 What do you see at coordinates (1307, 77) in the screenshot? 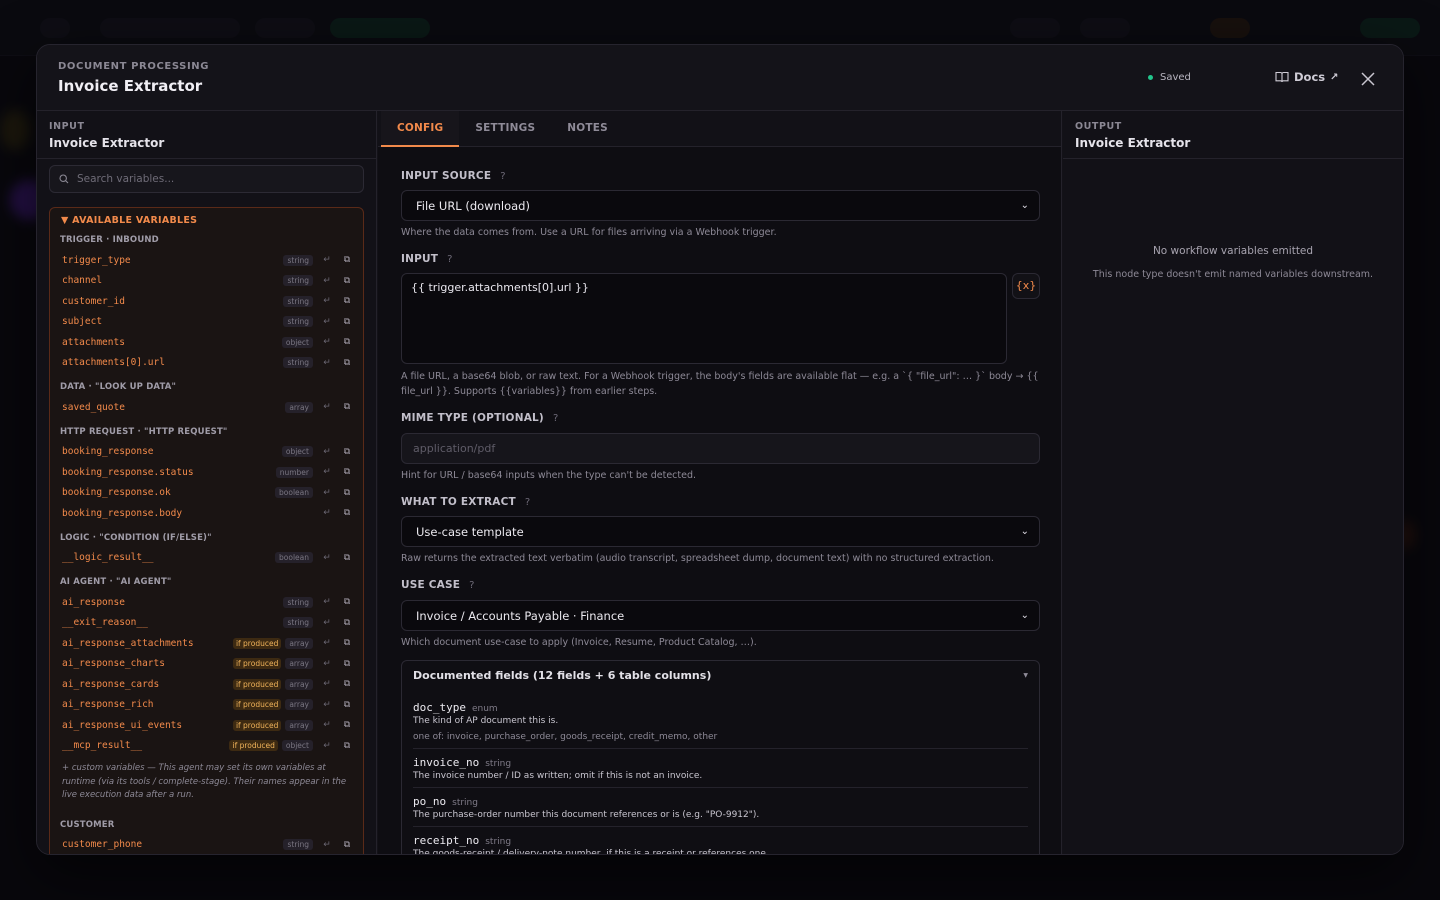
I see `docs-link: Docs ↗` at bounding box center [1307, 77].